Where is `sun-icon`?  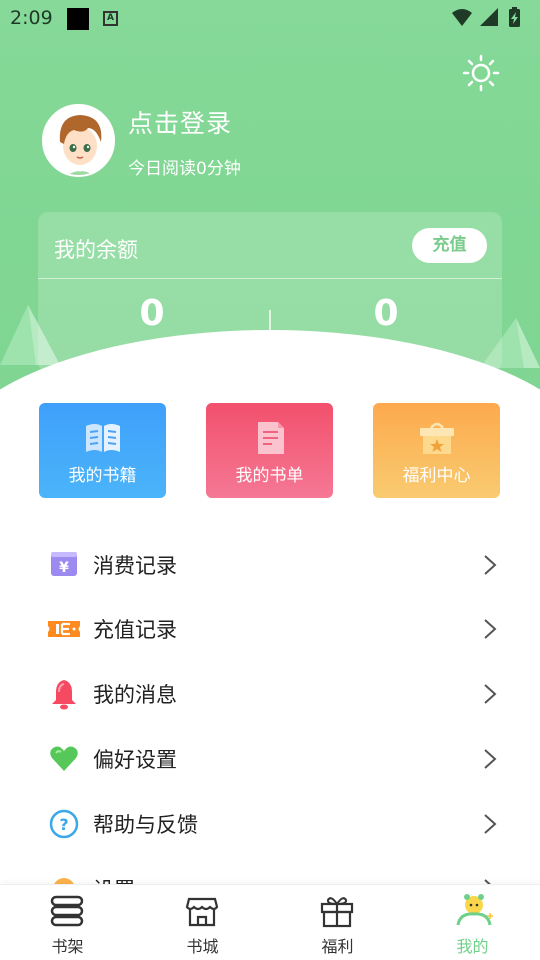 sun-icon is located at coordinates (481, 73).